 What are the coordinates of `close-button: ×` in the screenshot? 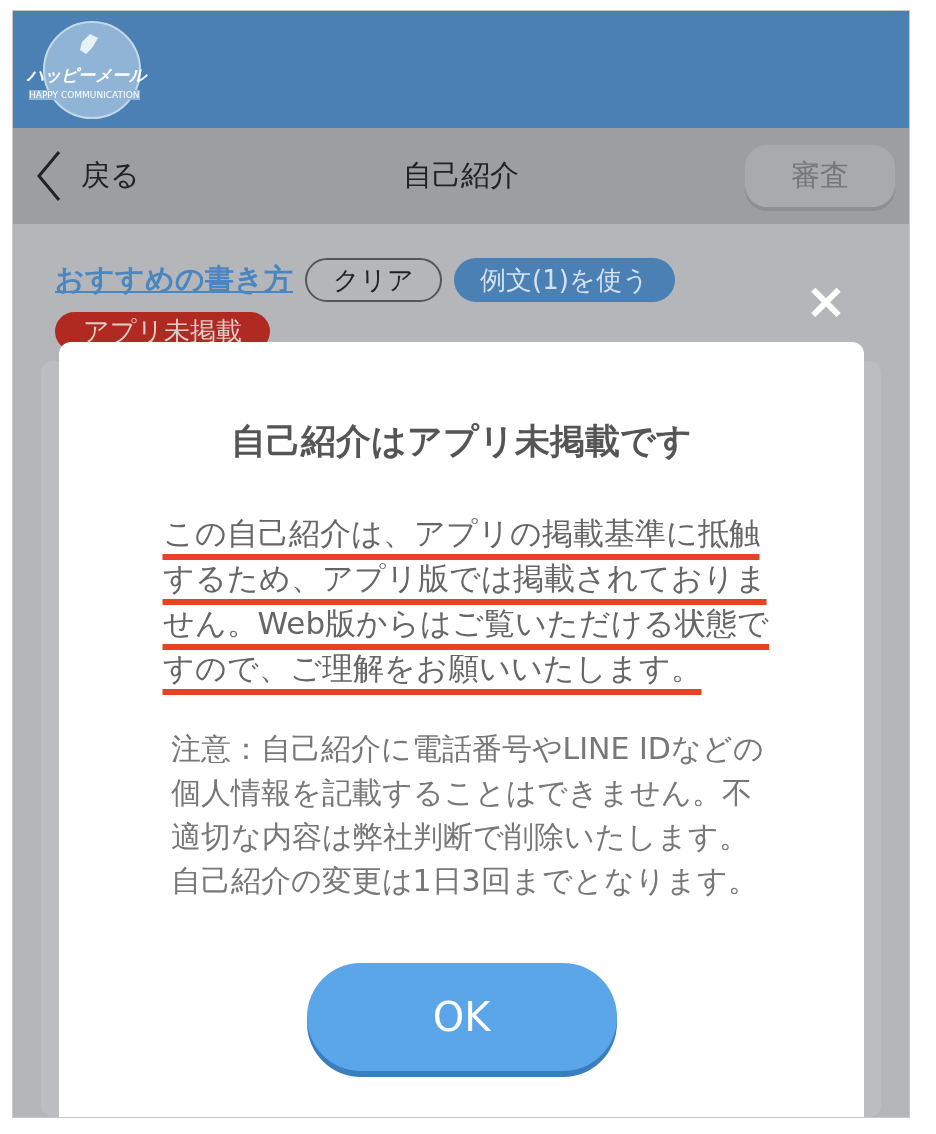 It's located at (826, 301).